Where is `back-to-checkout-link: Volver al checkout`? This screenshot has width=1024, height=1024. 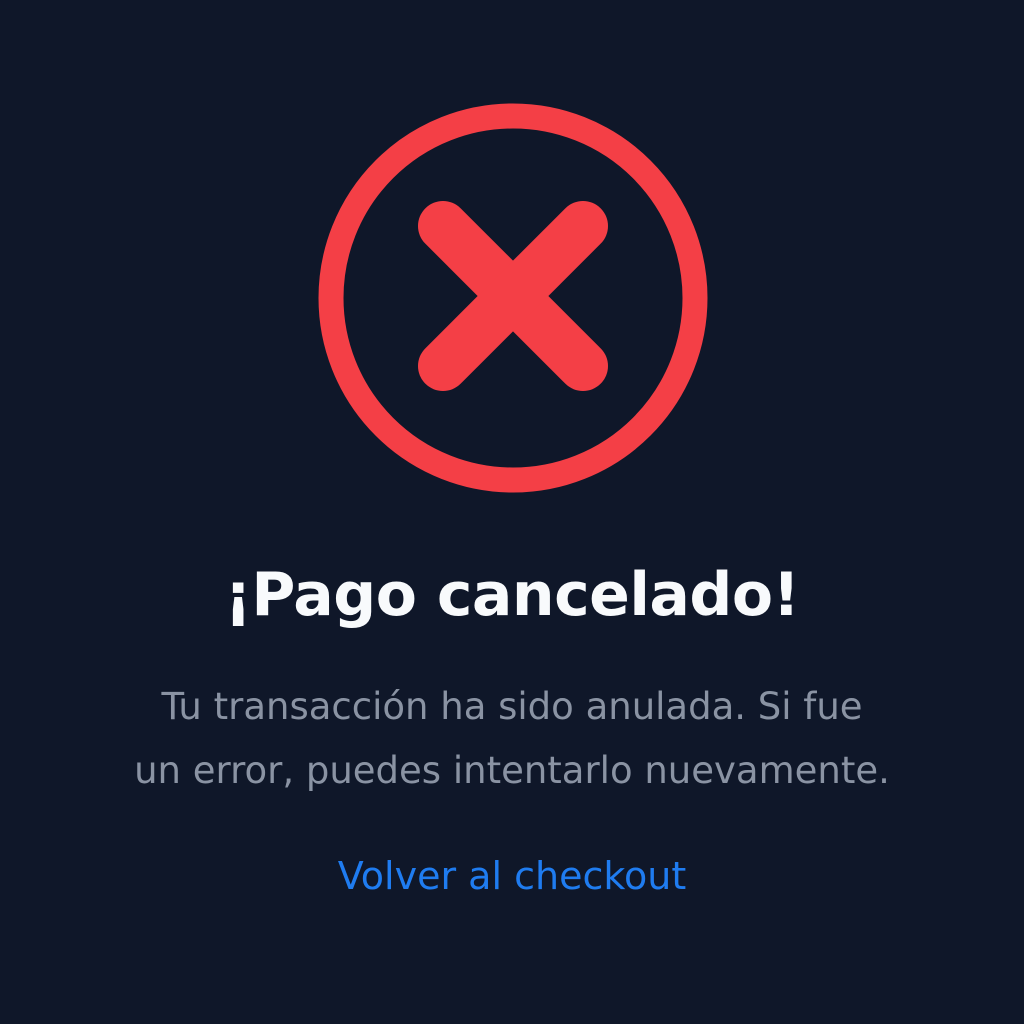
back-to-checkout-link: Volver al checkout is located at coordinates (512, 876).